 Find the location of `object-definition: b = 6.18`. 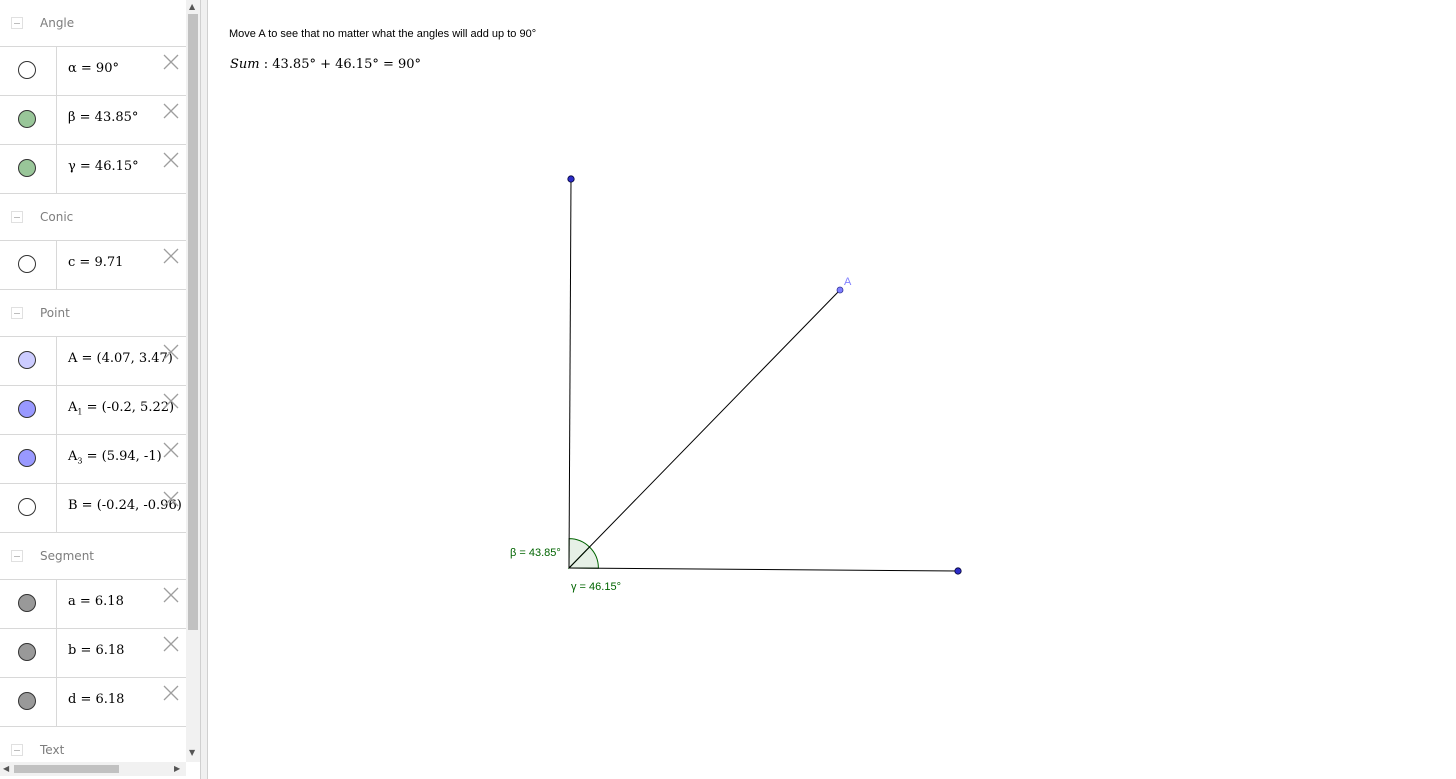

object-definition: b = 6.18 is located at coordinates (96, 650).